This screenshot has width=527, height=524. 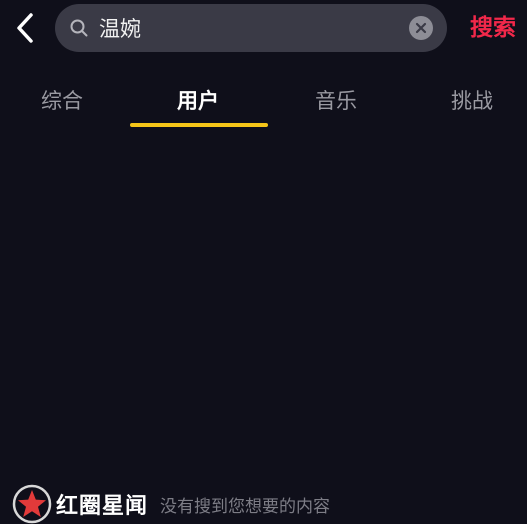 What do you see at coordinates (199, 125) in the screenshot?
I see `active-tab-indicator` at bounding box center [199, 125].